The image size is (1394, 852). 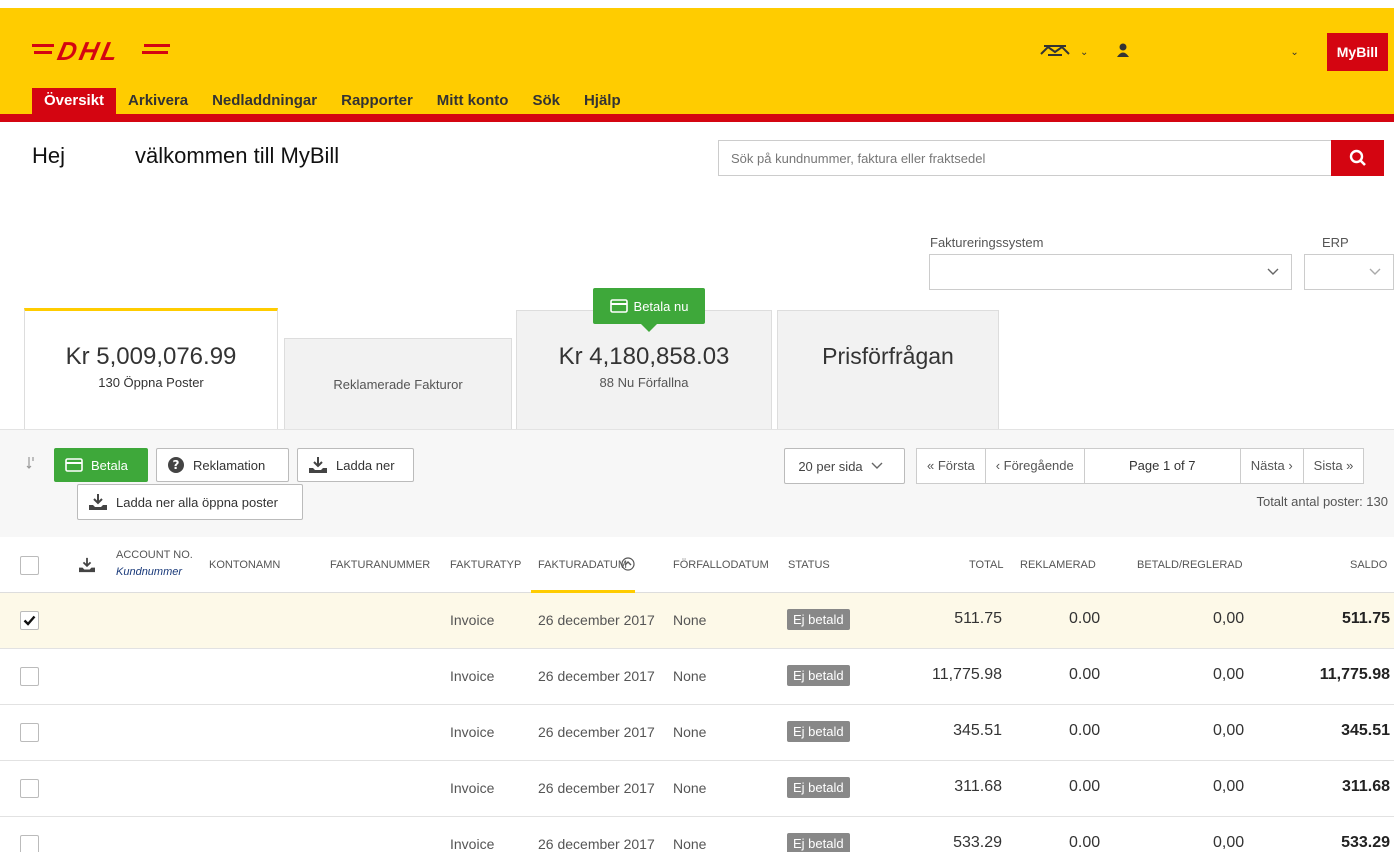 I want to click on header-invoice-number: FAKTURANUMMER, so click(x=380, y=565).